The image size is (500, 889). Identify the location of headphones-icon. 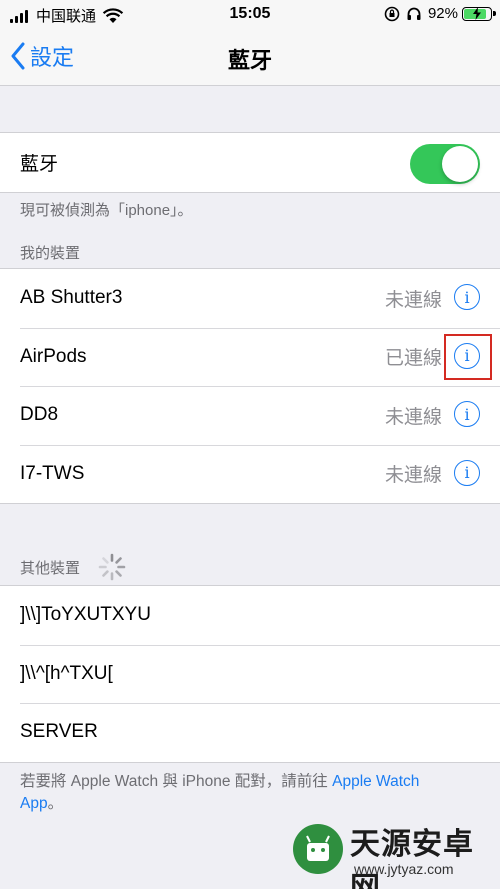
(414, 13).